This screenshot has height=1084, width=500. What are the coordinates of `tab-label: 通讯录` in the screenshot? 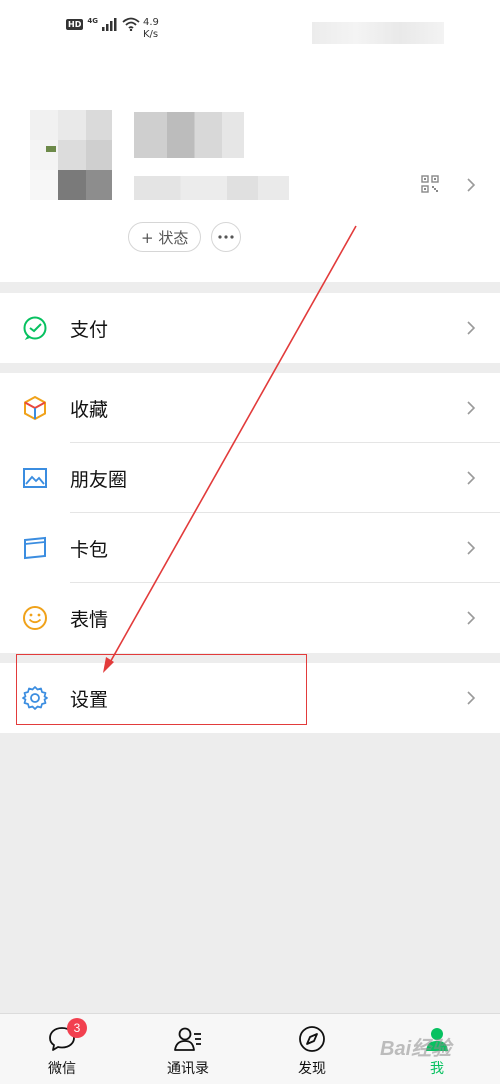 It's located at (188, 1069).